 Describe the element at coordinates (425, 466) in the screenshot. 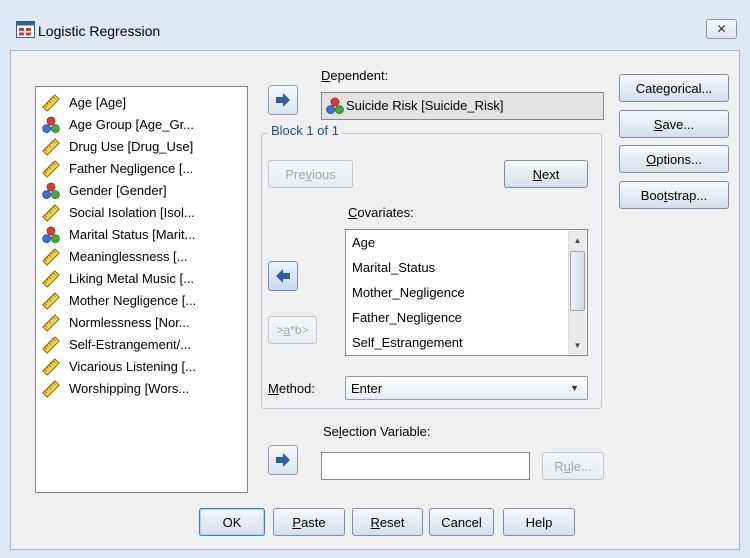

I see `selection-variable-field` at that location.